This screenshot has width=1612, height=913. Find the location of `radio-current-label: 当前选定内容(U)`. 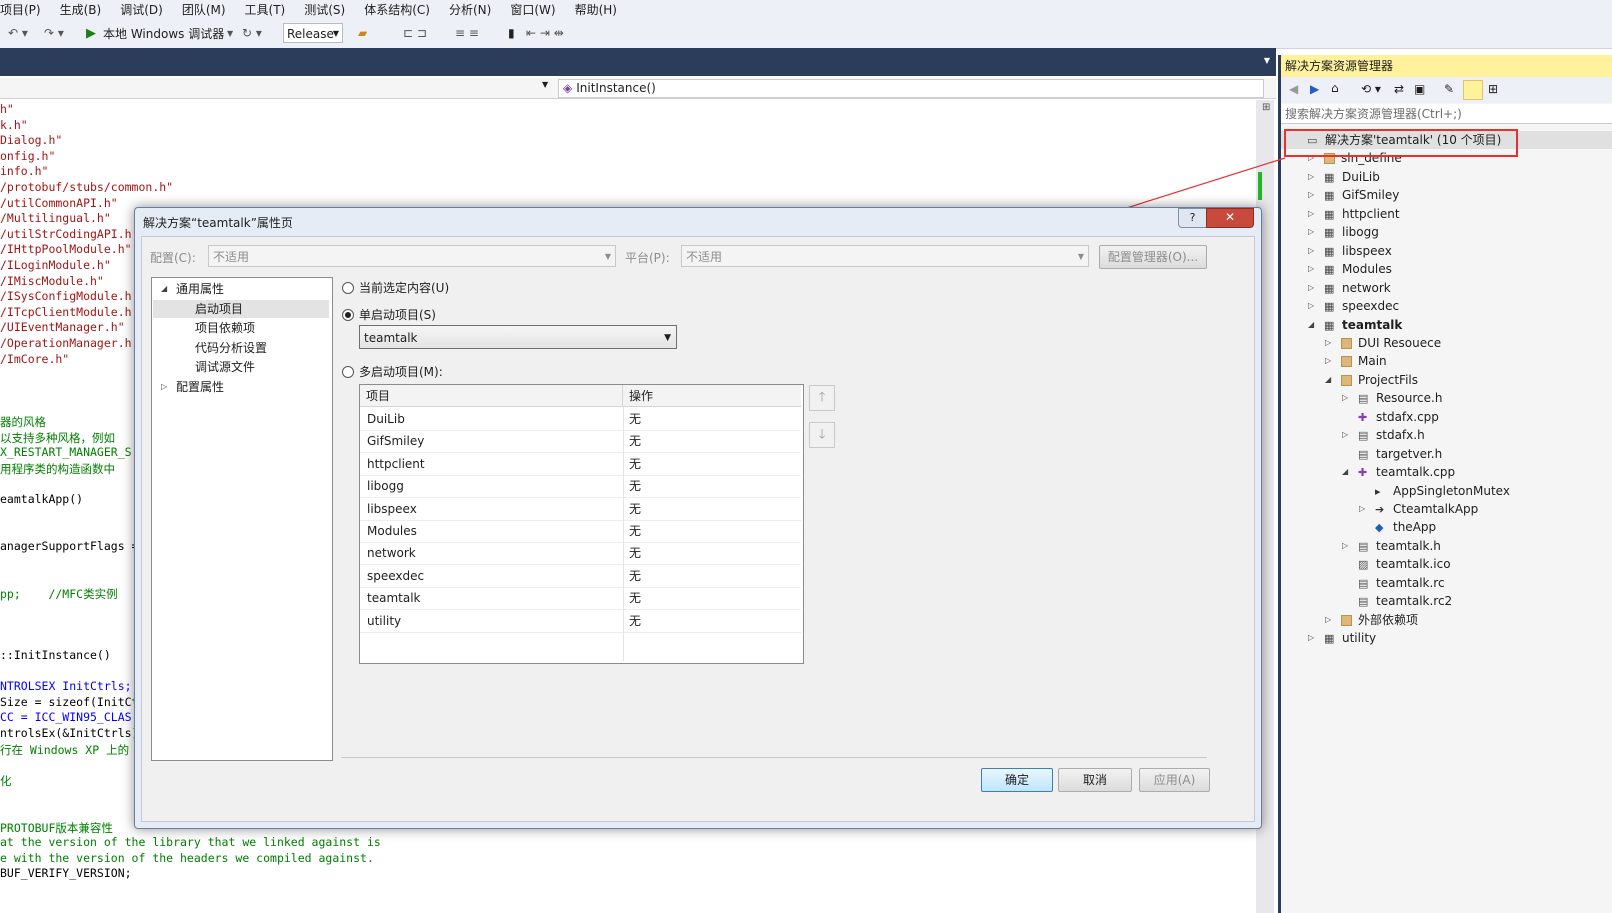

radio-current-label: 当前选定内容(U) is located at coordinates (404, 288).